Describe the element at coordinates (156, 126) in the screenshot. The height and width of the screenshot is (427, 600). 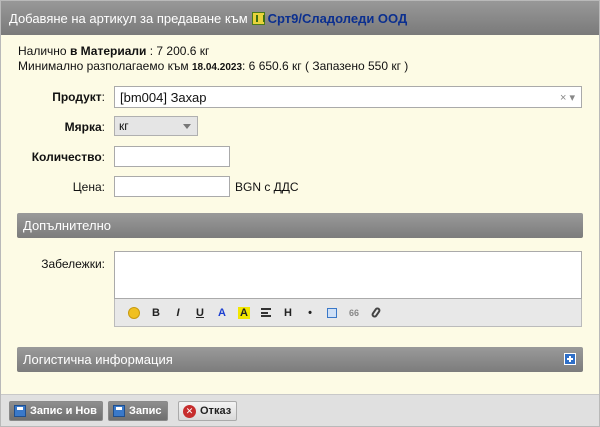
I see `unit-select: кг` at that location.